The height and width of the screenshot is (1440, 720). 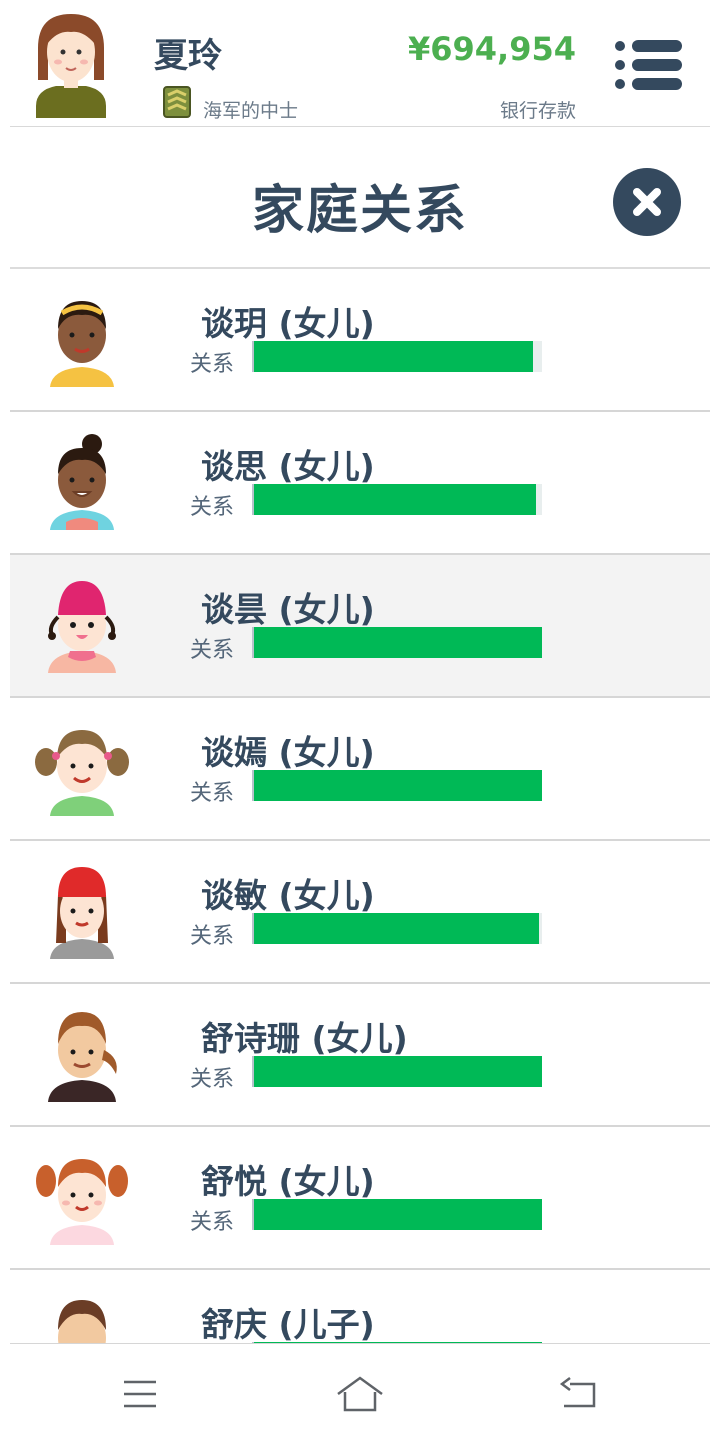 I want to click on family-member-row: 谈敏 (女儿) 关系, so click(x=360, y=912).